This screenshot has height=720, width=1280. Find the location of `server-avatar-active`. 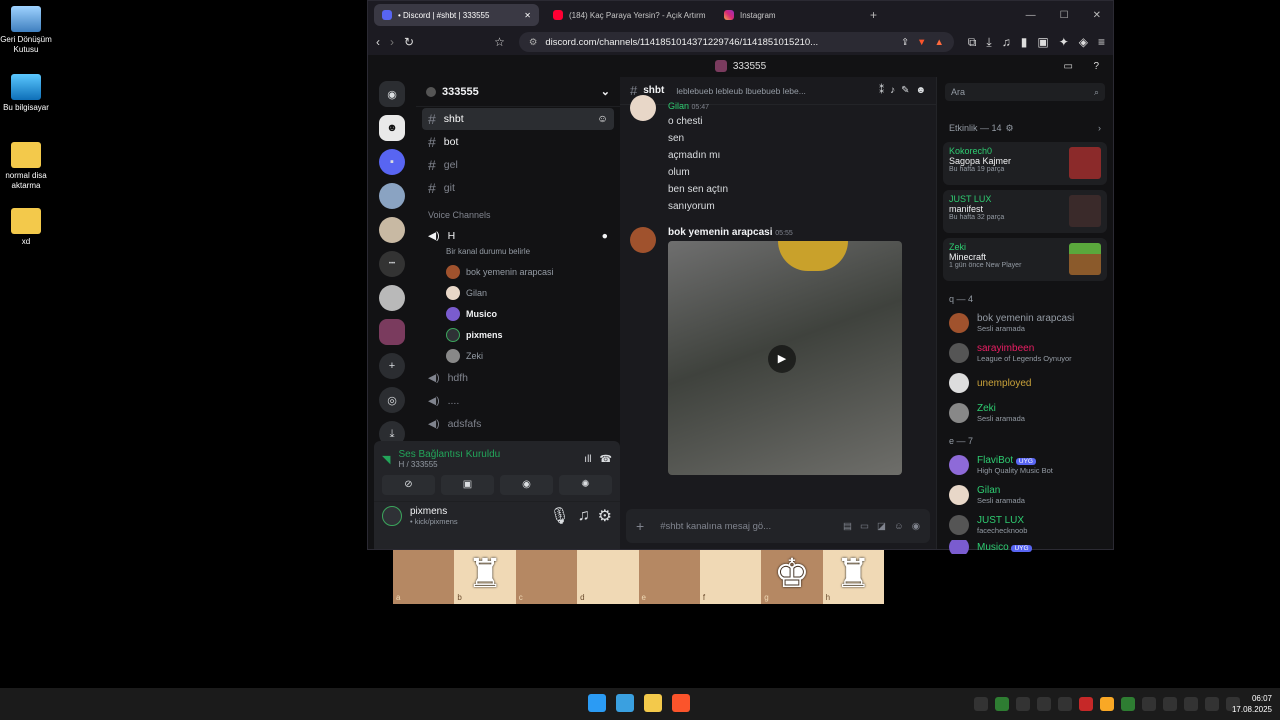

server-avatar-active is located at coordinates (392, 332).